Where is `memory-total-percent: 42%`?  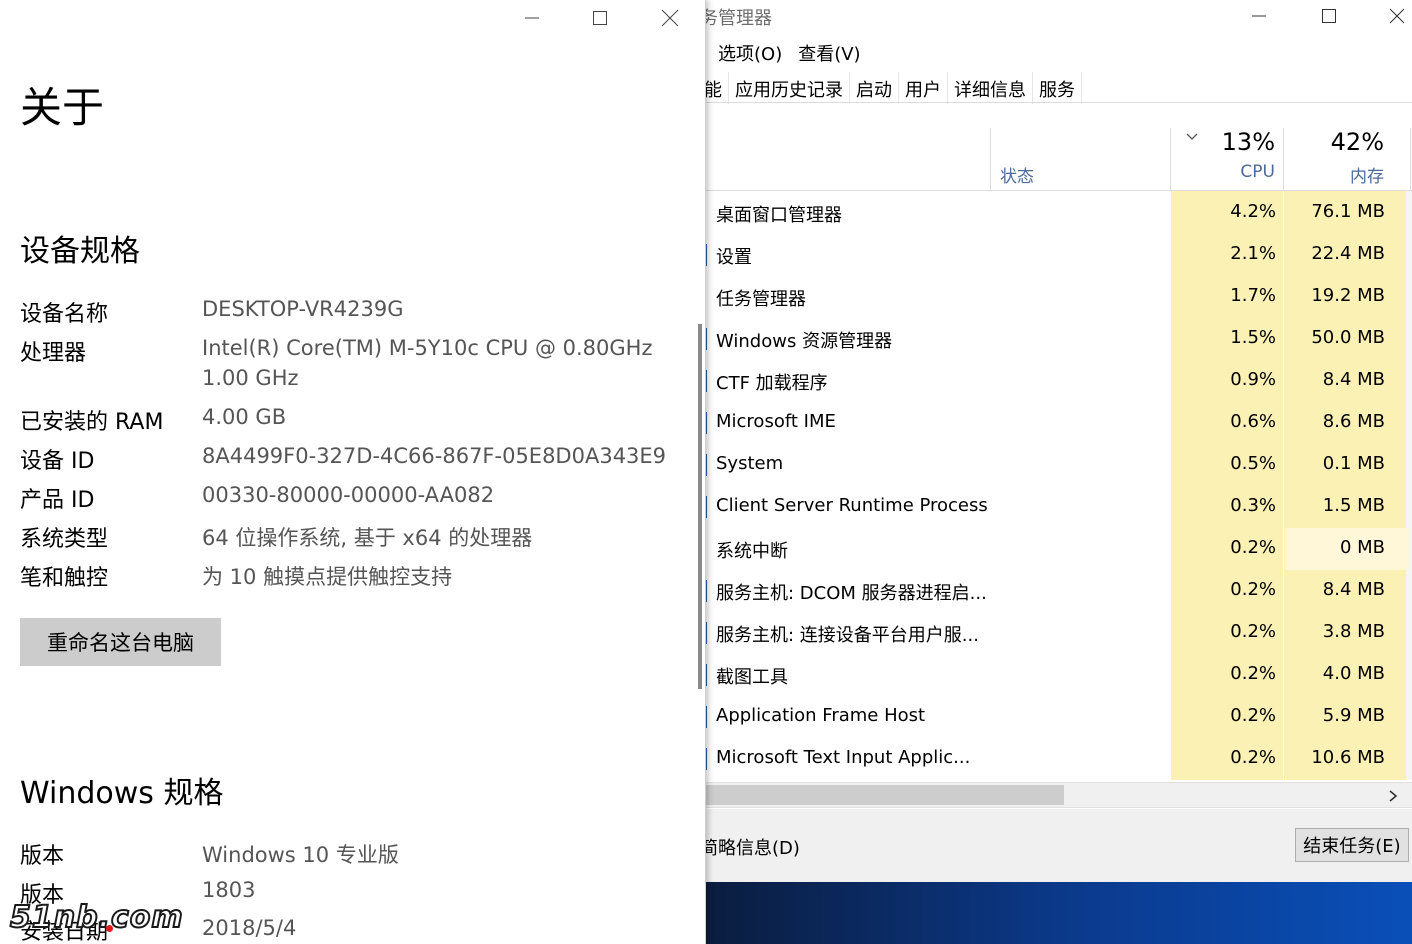
memory-total-percent: 42% is located at coordinates (1357, 142).